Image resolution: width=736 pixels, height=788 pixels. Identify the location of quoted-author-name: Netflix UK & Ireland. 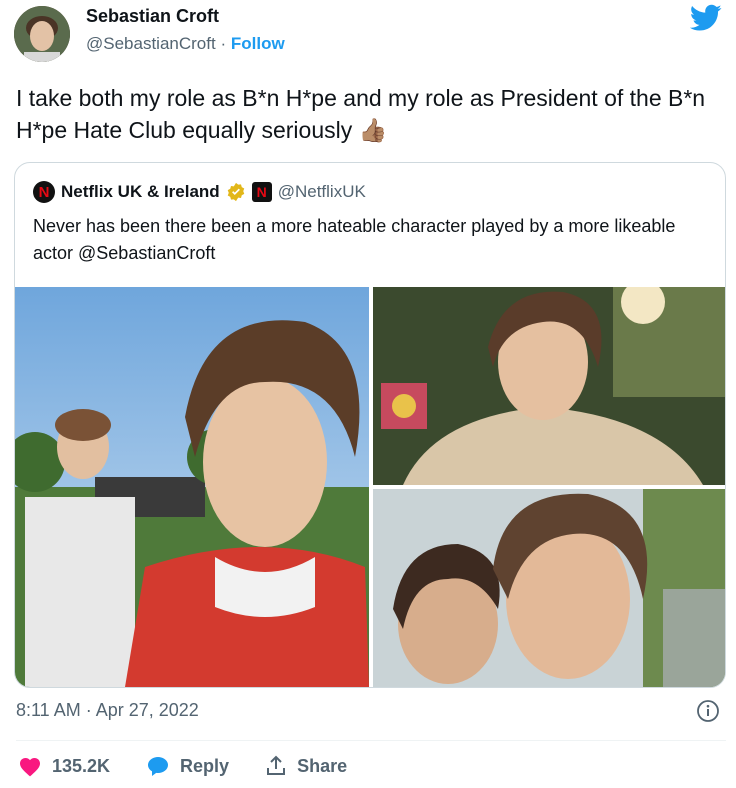
(140, 192).